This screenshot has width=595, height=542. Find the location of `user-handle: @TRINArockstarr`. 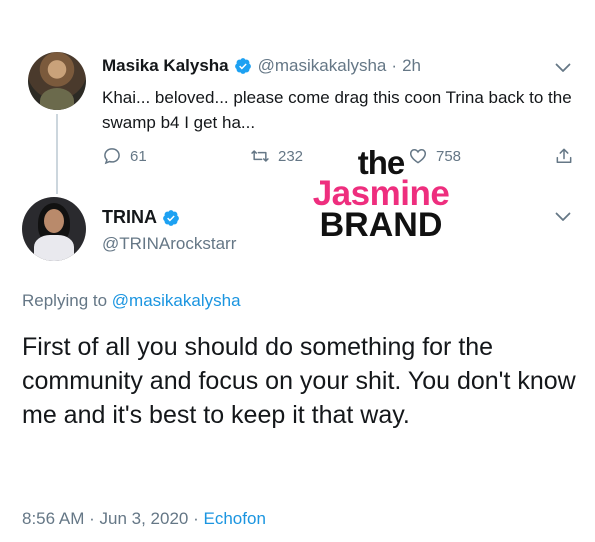

user-handle: @TRINArockstarr is located at coordinates (169, 244).